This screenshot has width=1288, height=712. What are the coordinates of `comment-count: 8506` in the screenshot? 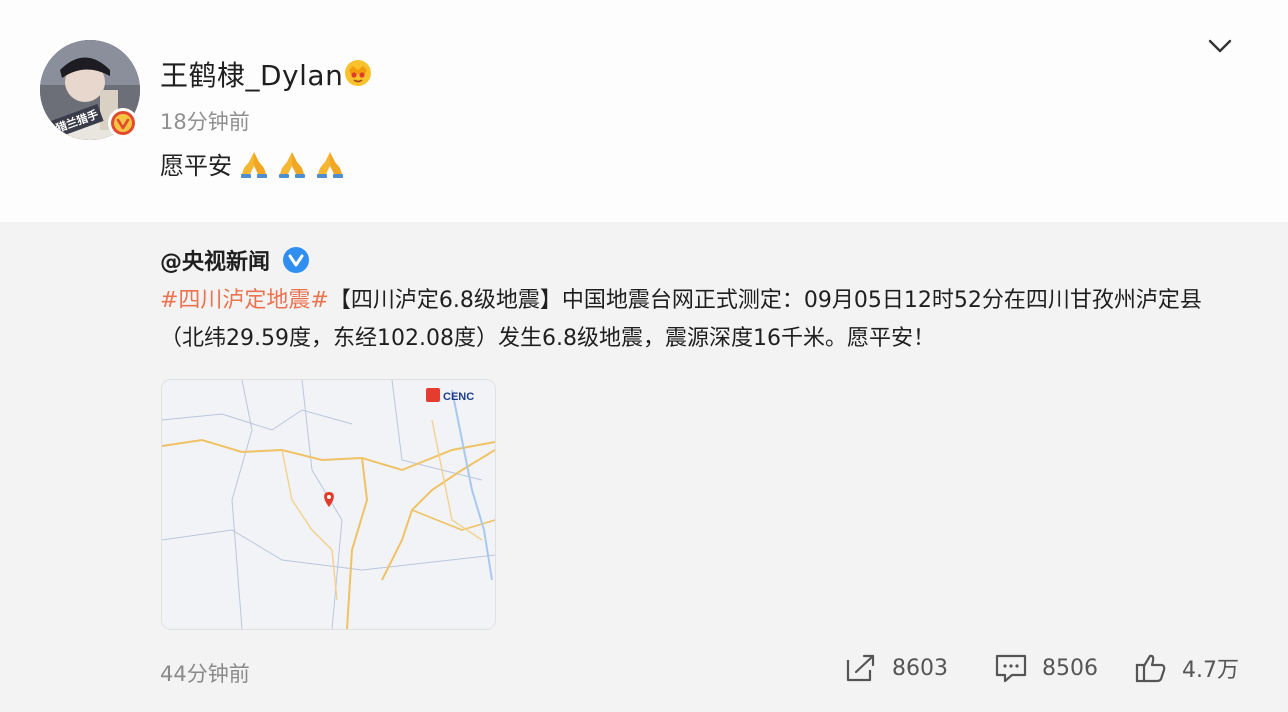 It's located at (1070, 668).